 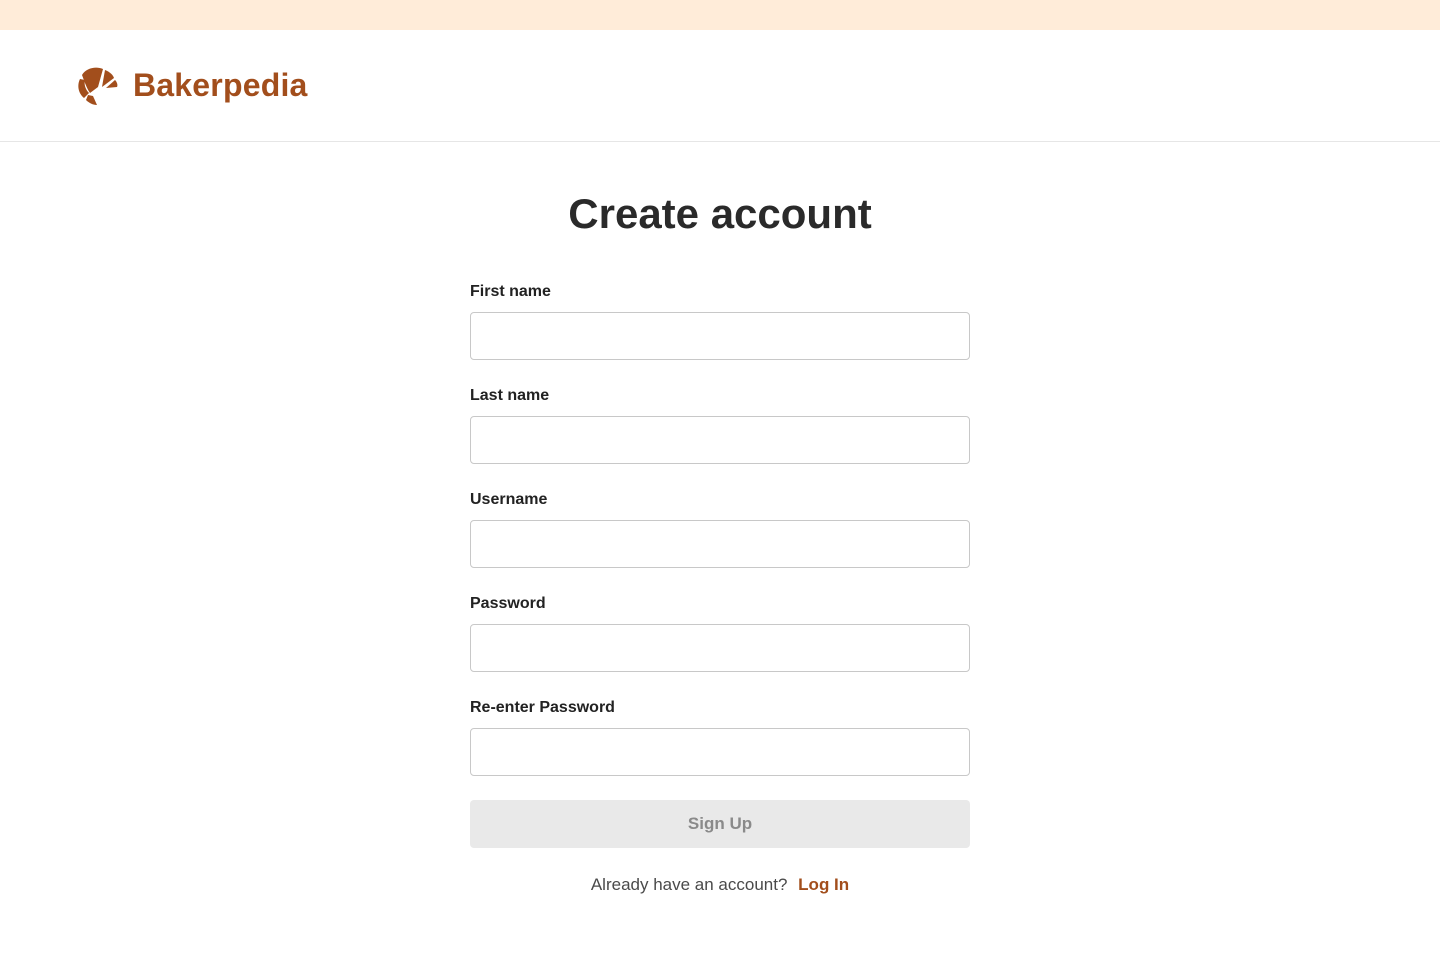 What do you see at coordinates (720, 336) in the screenshot?
I see `first-name-input` at bounding box center [720, 336].